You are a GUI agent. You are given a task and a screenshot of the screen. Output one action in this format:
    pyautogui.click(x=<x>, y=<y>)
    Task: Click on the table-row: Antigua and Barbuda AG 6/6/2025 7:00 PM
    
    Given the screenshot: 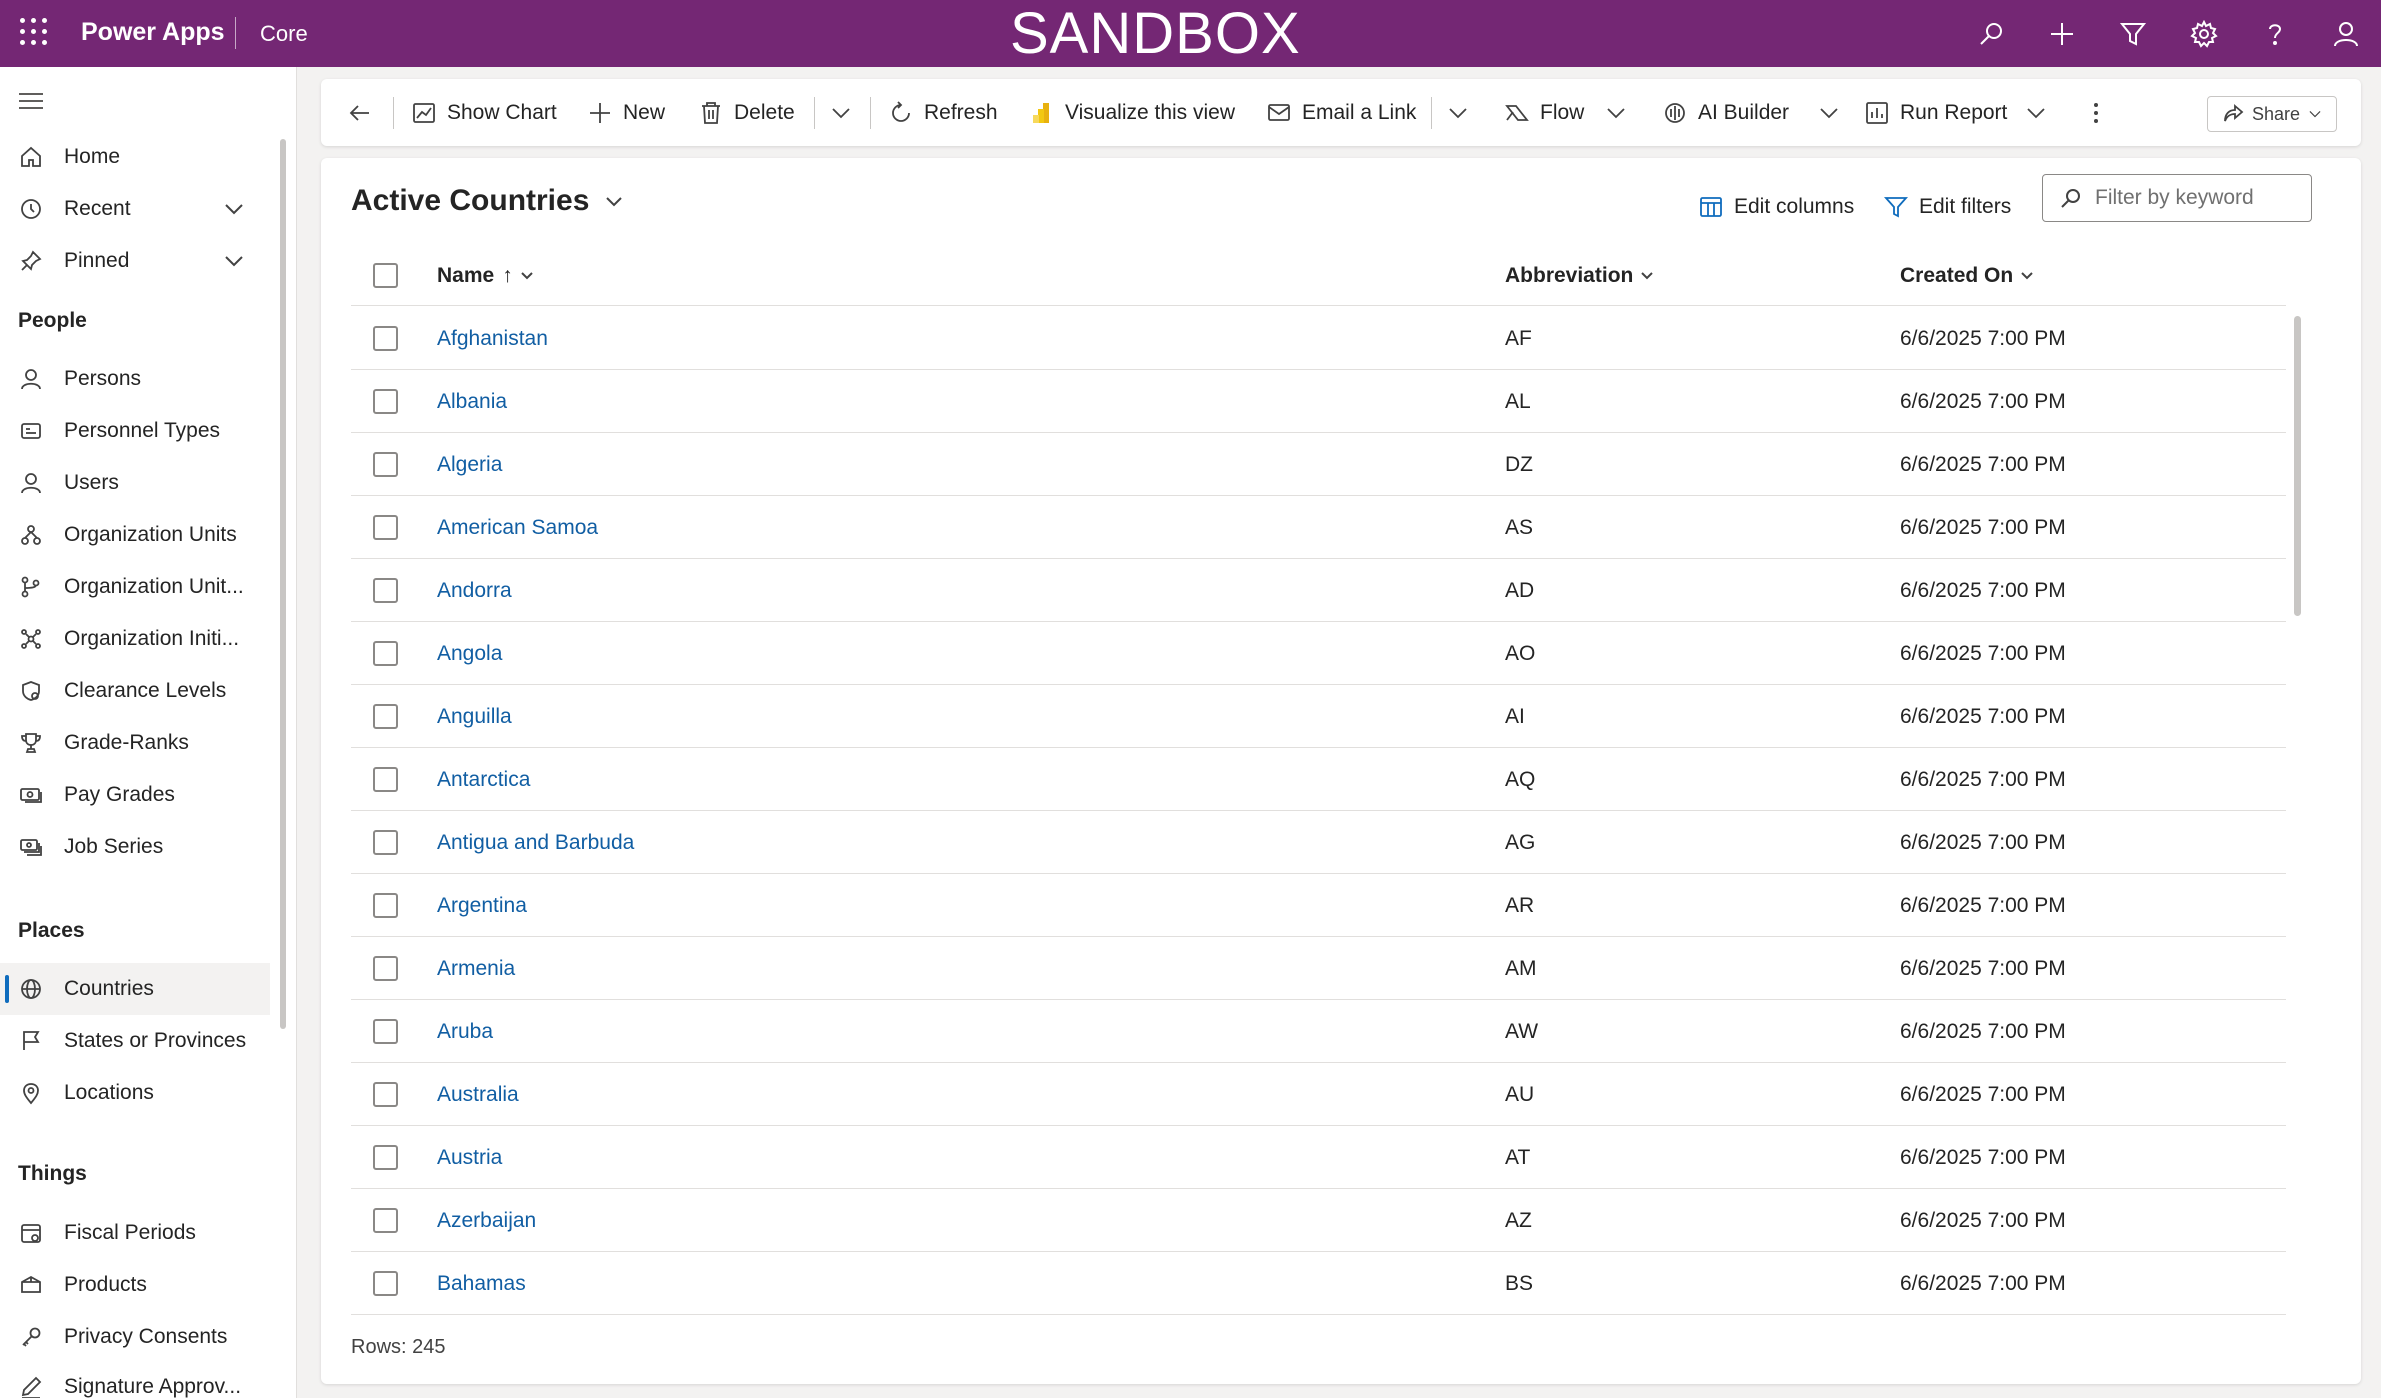 What is the action you would take?
    pyautogui.click(x=1318, y=842)
    